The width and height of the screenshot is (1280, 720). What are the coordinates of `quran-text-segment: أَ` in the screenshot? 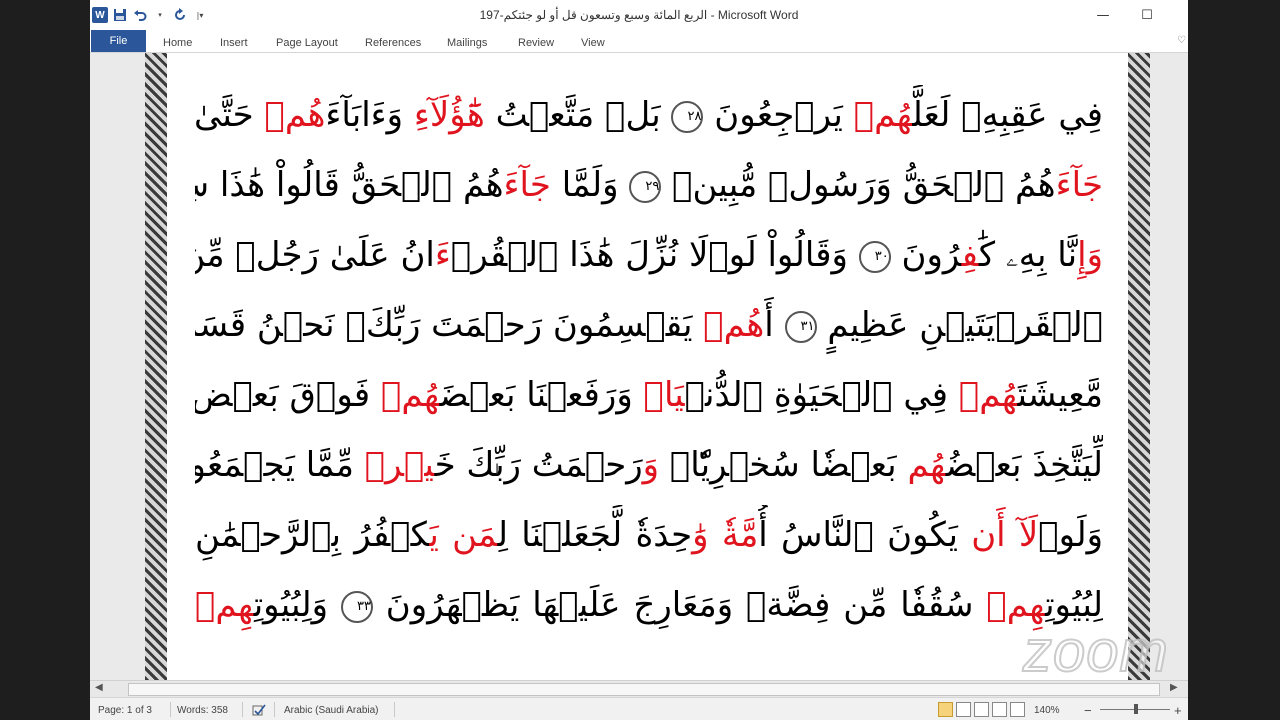 It's located at (774, 325).